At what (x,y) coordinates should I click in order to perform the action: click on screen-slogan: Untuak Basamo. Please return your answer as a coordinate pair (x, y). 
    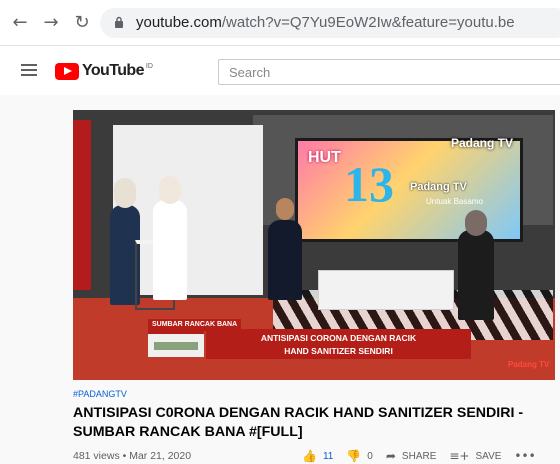
    Looking at the image, I should click on (454, 201).